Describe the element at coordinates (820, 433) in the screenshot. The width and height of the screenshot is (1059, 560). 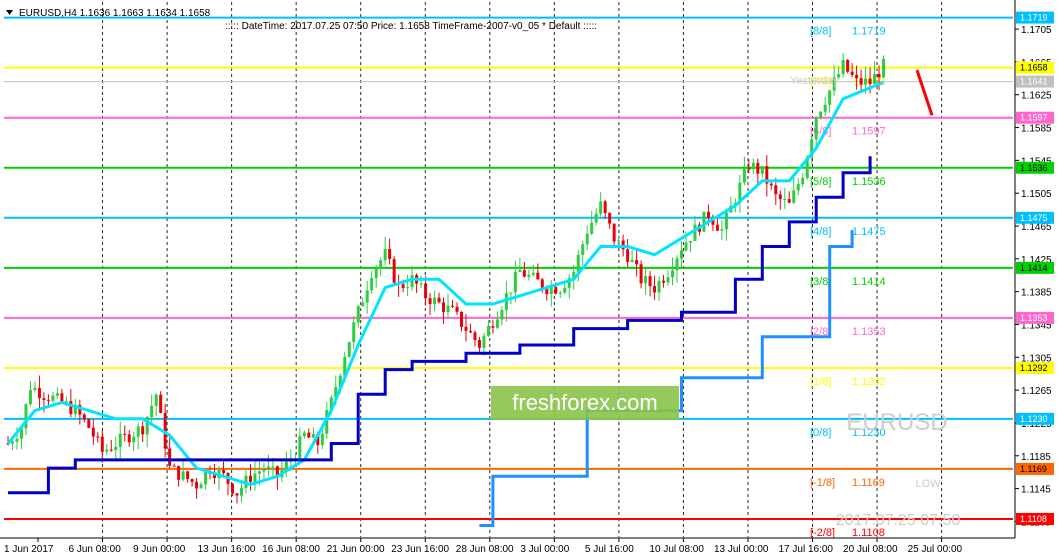
I see `murrey-level-label: [0/8]` at that location.